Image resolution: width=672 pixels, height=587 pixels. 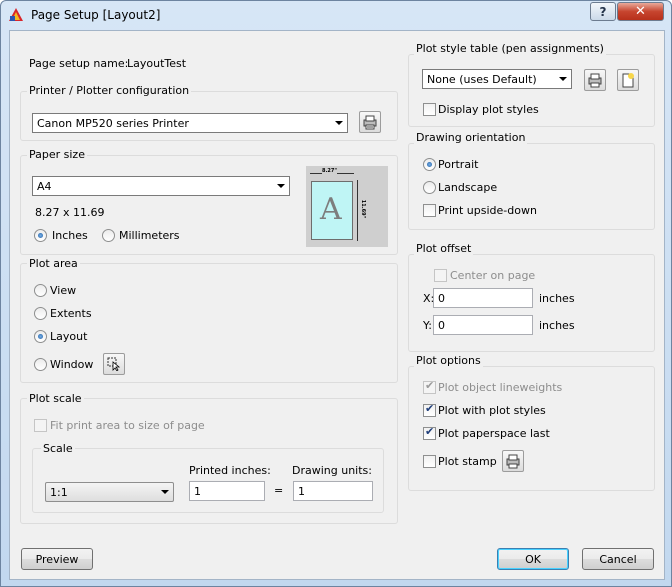 What do you see at coordinates (333, 491) in the screenshot?
I see `drawing-units-input: 1` at bounding box center [333, 491].